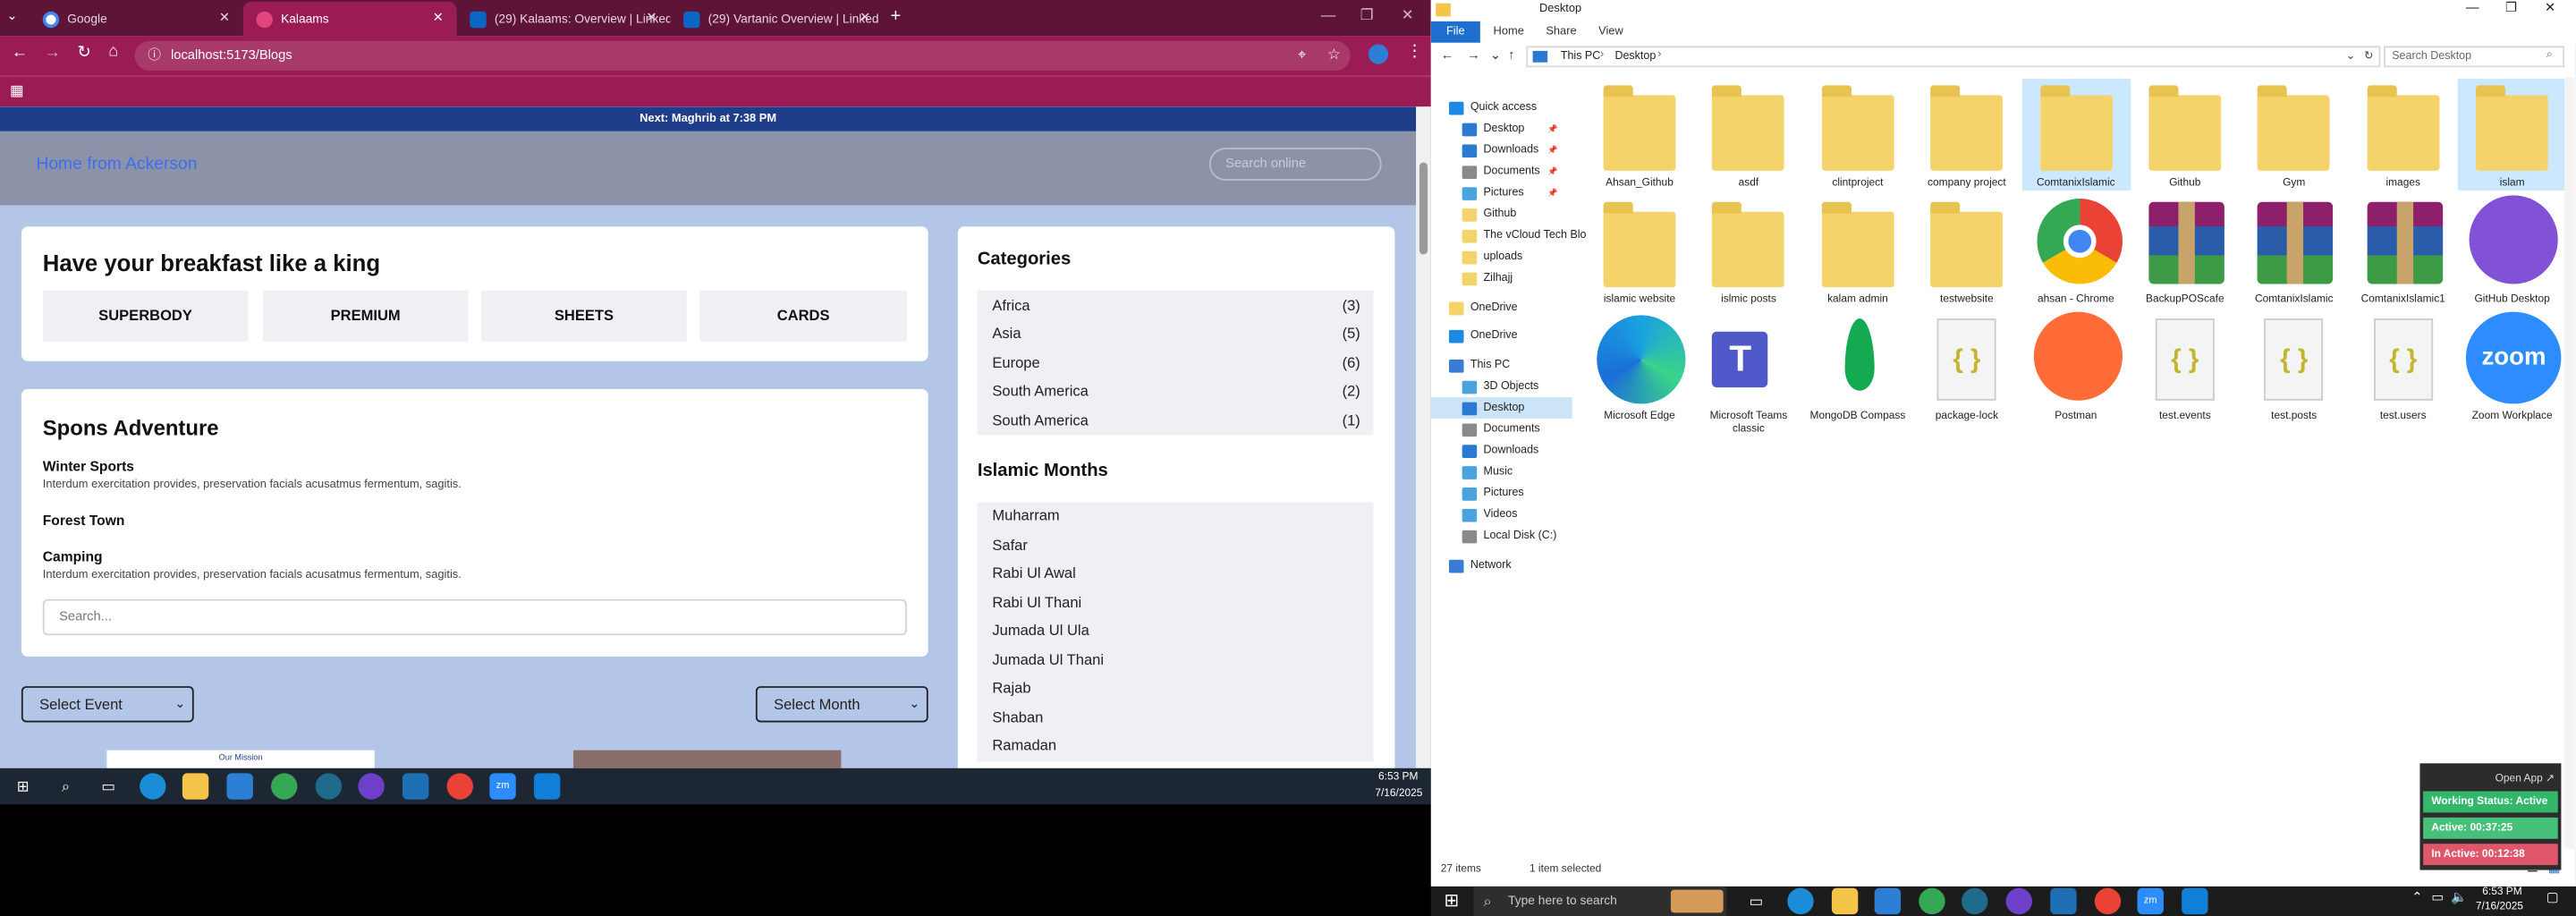 This screenshot has width=2576, height=916. What do you see at coordinates (1455, 32) in the screenshot?
I see `ribbon-tab-file: File` at bounding box center [1455, 32].